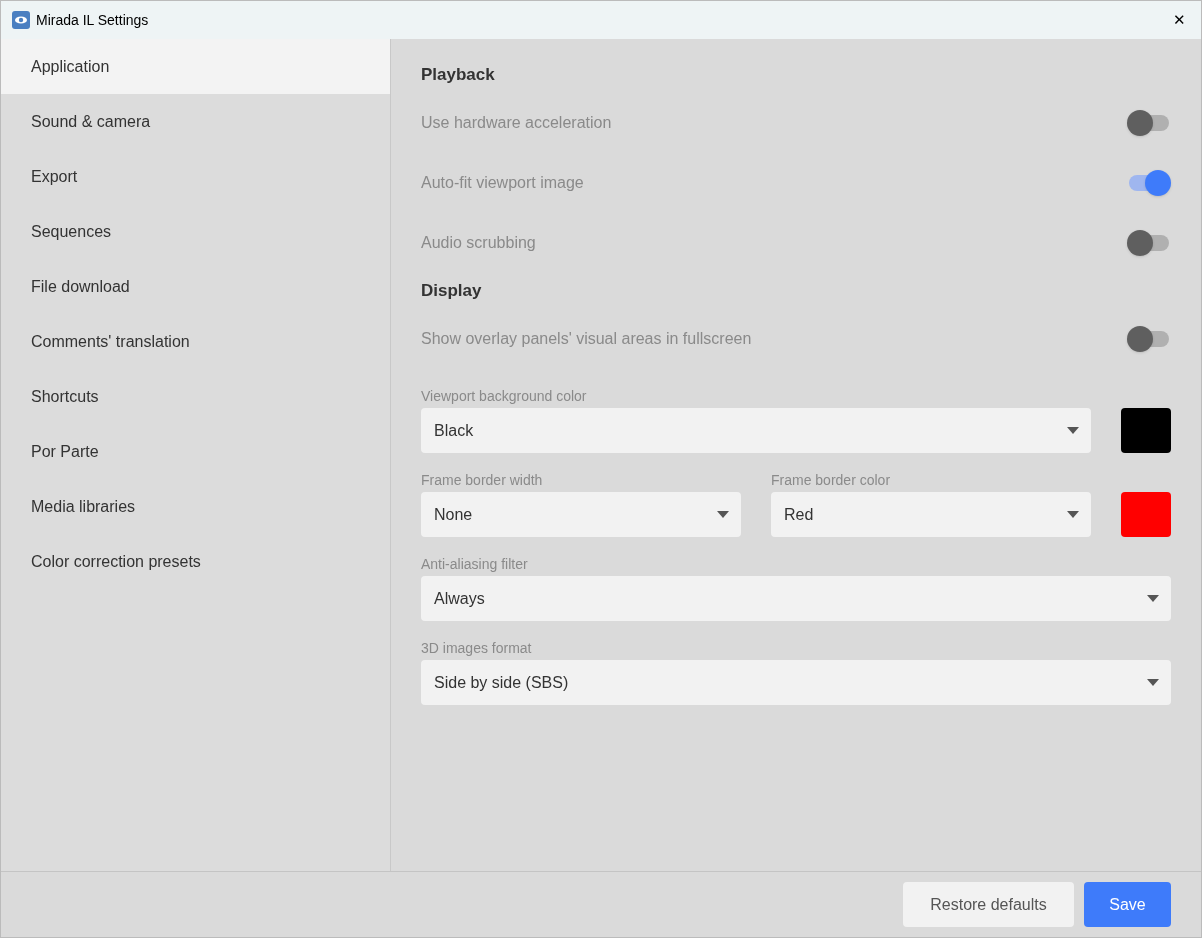 Image resolution: width=1202 pixels, height=938 pixels. I want to click on sidebar-item: Sequences, so click(195, 231).